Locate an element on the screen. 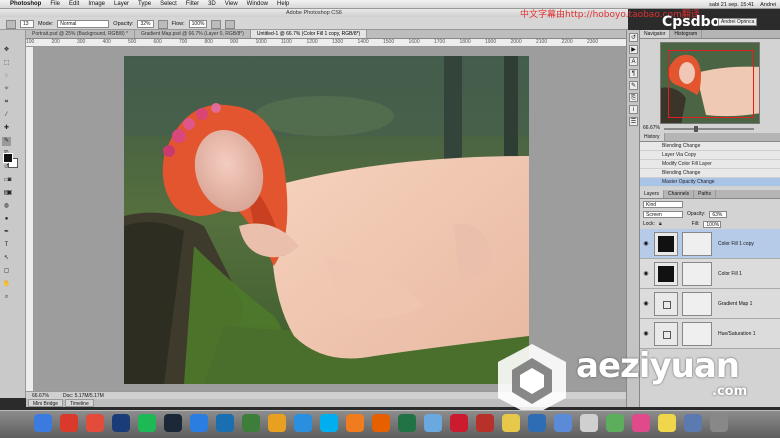  dock-wunderlist-icon is located at coordinates (199, 423).